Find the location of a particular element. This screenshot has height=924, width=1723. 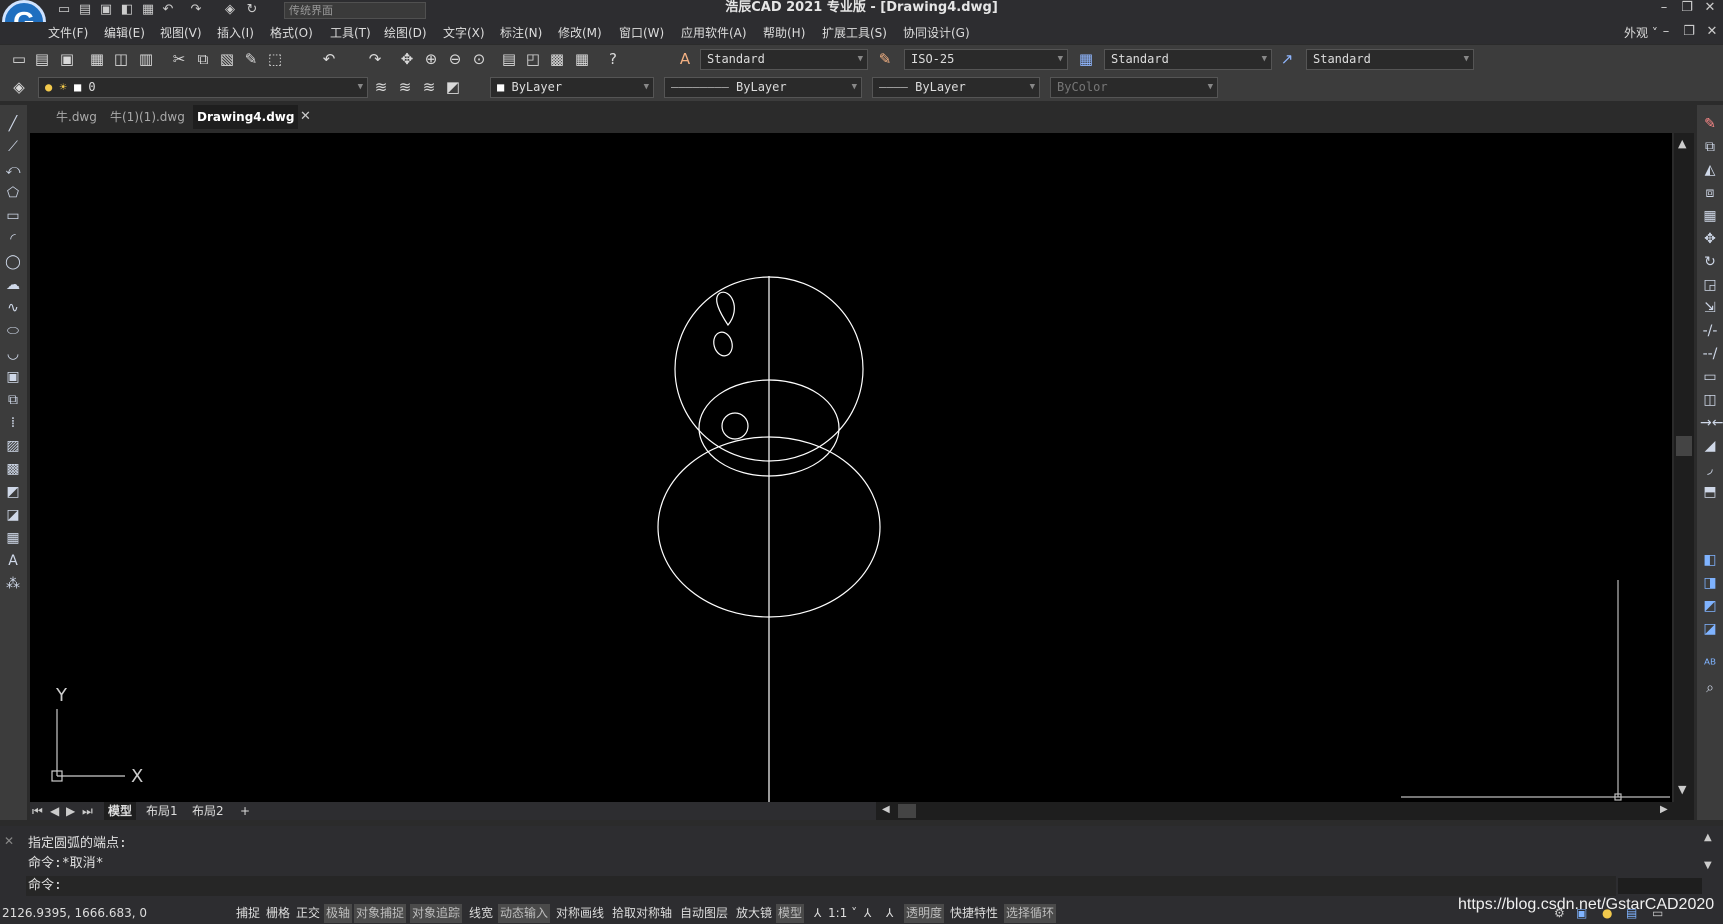

file-tab: 牛(1)(1).dwg is located at coordinates (147, 117).